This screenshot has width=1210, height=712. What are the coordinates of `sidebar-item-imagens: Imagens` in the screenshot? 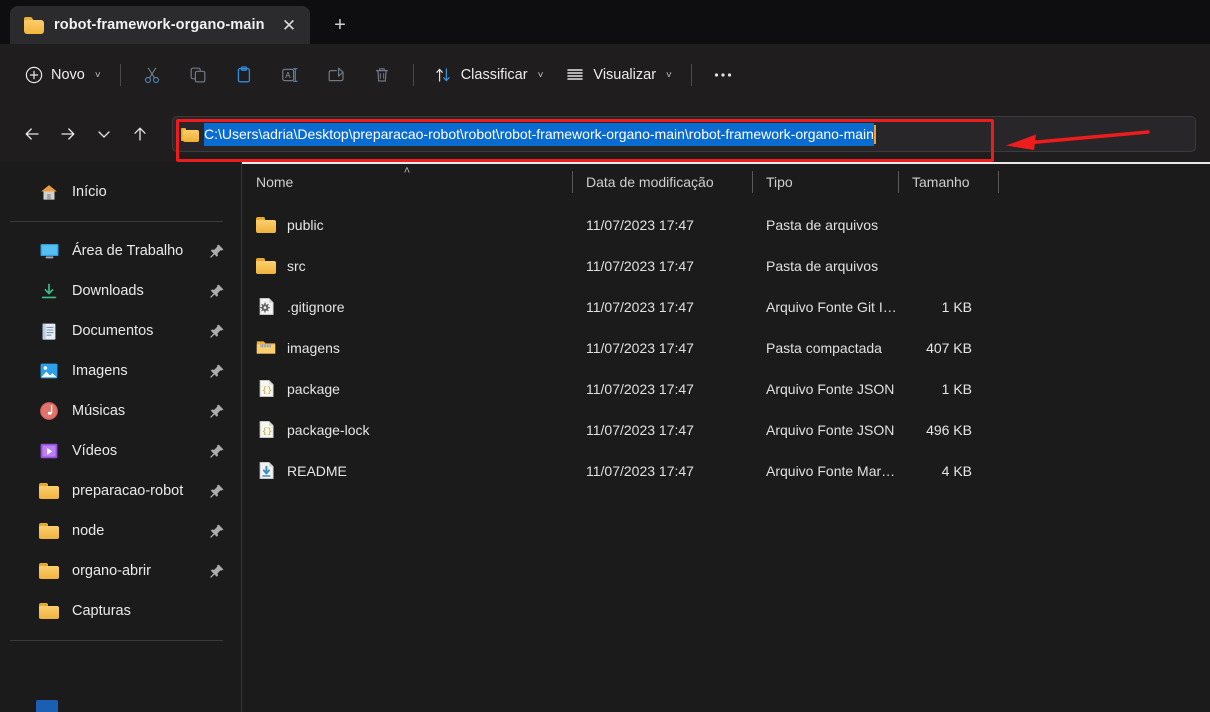 It's located at (120, 371).